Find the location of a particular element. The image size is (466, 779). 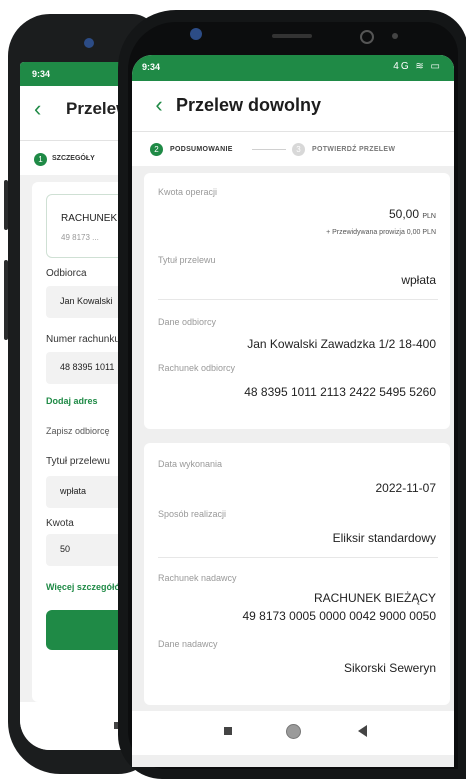

back-title-label: Tytuł przelewu is located at coordinates (78, 461).